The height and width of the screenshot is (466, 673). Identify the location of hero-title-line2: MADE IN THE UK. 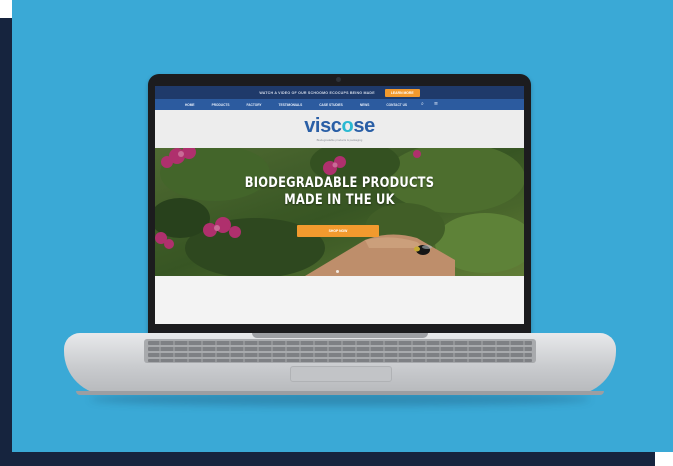
(339, 200).